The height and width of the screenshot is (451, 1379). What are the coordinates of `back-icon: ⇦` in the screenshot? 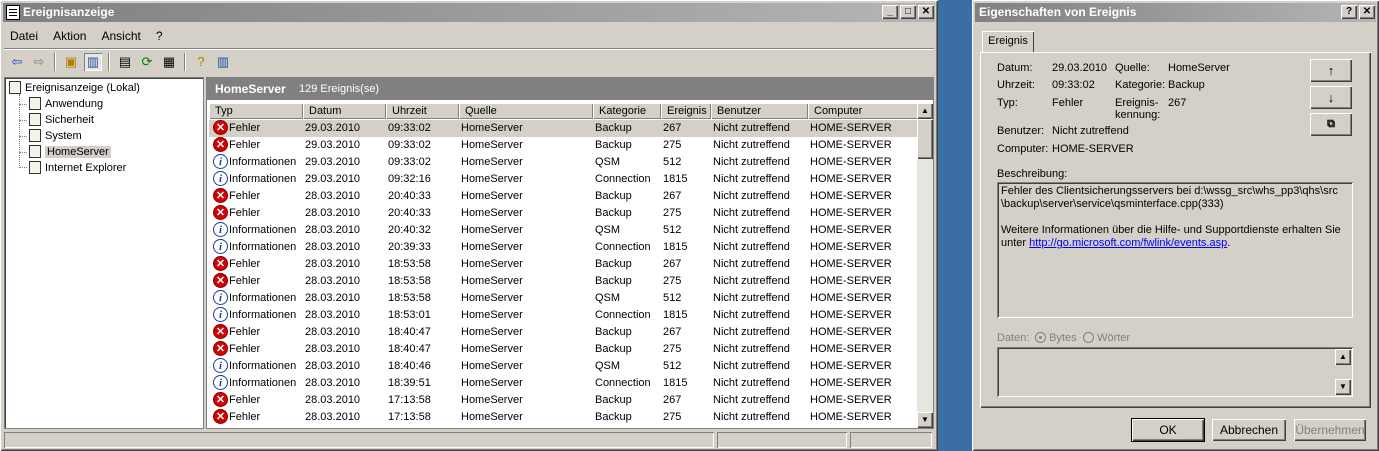 It's located at (17, 62).